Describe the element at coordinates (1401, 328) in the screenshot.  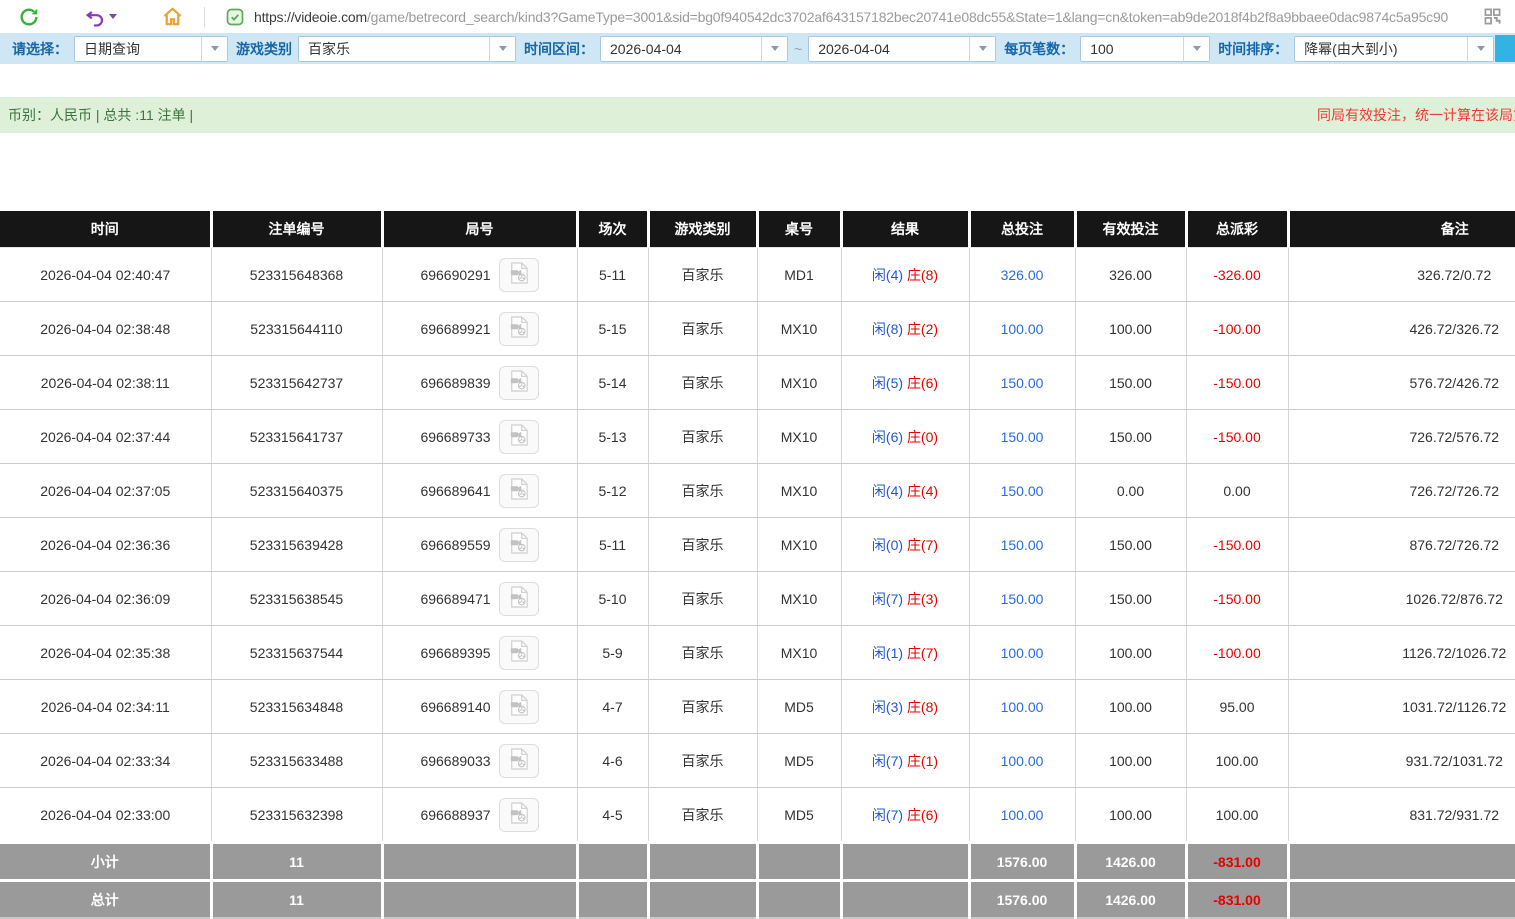
I see `cell-remark: 426.72/326.72` at that location.